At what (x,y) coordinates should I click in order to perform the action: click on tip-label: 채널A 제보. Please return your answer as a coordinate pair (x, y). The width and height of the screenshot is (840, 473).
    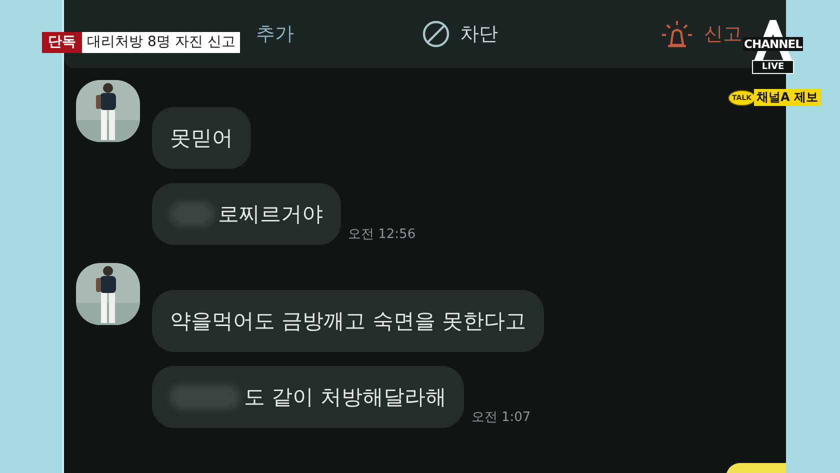
    Looking at the image, I should click on (788, 97).